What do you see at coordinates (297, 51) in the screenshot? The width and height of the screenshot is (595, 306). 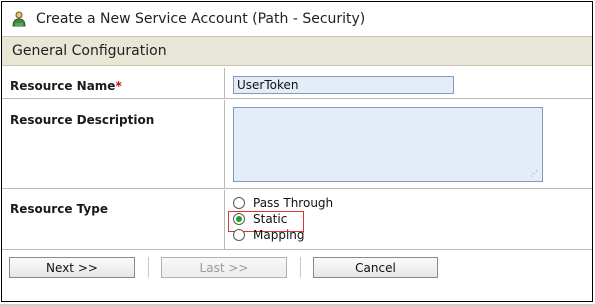 I see `section-header: General Configuration` at bounding box center [297, 51].